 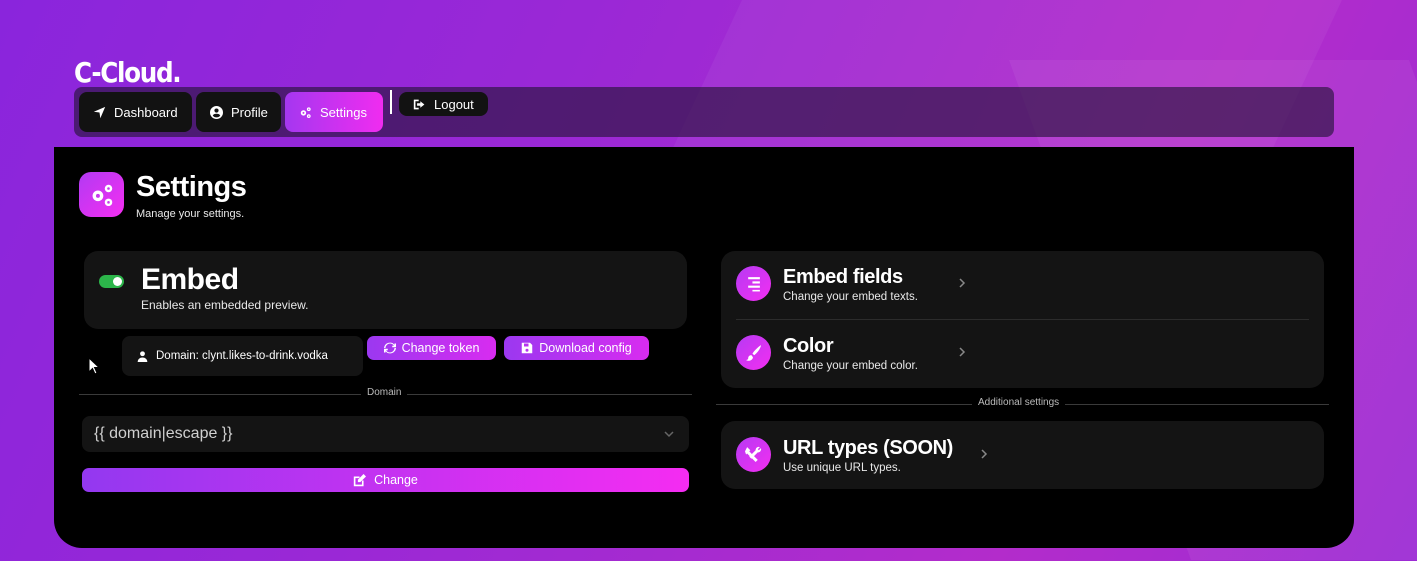 I want to click on paint-brush-icon, so click(x=753, y=353).